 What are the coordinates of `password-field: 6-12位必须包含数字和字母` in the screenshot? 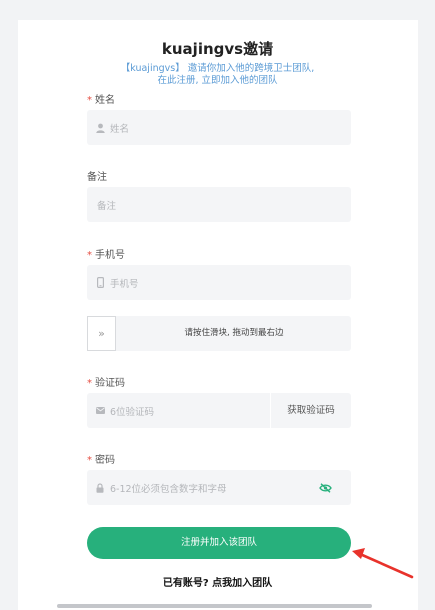 It's located at (219, 487).